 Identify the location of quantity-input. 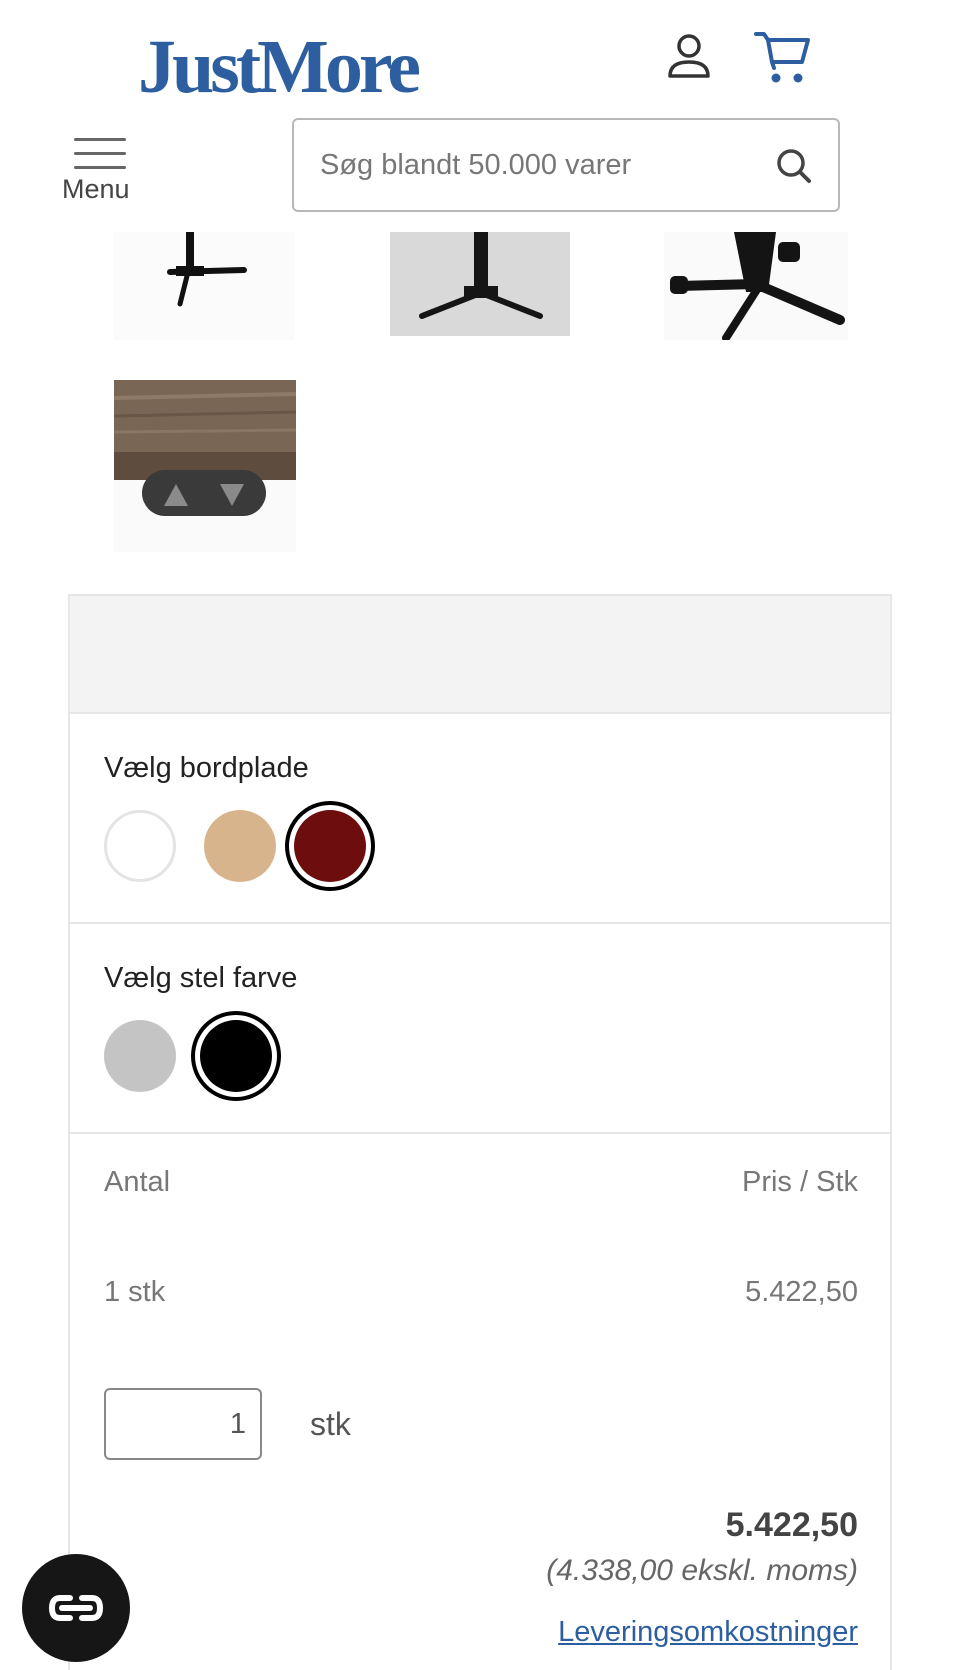
(183, 1424).